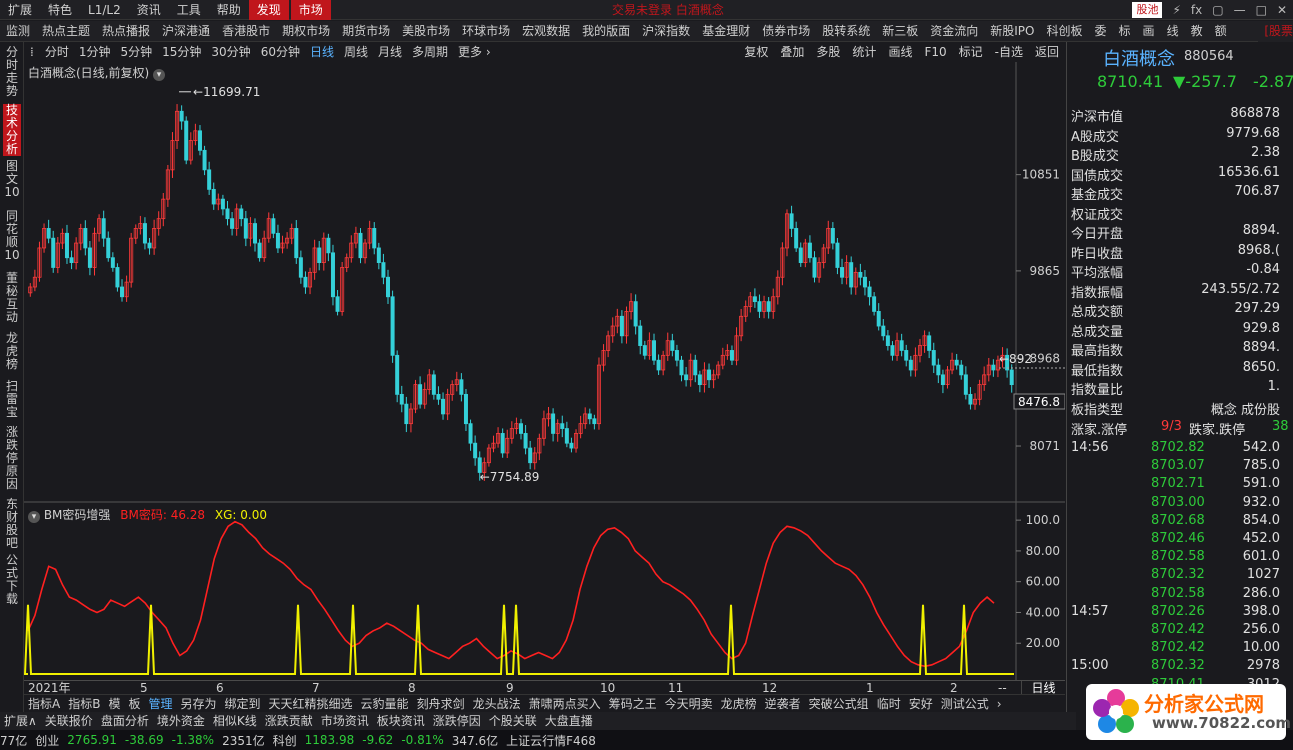  What do you see at coordinates (345, 721) in the screenshot?
I see `ext-tab-6: 市场资讯` at bounding box center [345, 721].